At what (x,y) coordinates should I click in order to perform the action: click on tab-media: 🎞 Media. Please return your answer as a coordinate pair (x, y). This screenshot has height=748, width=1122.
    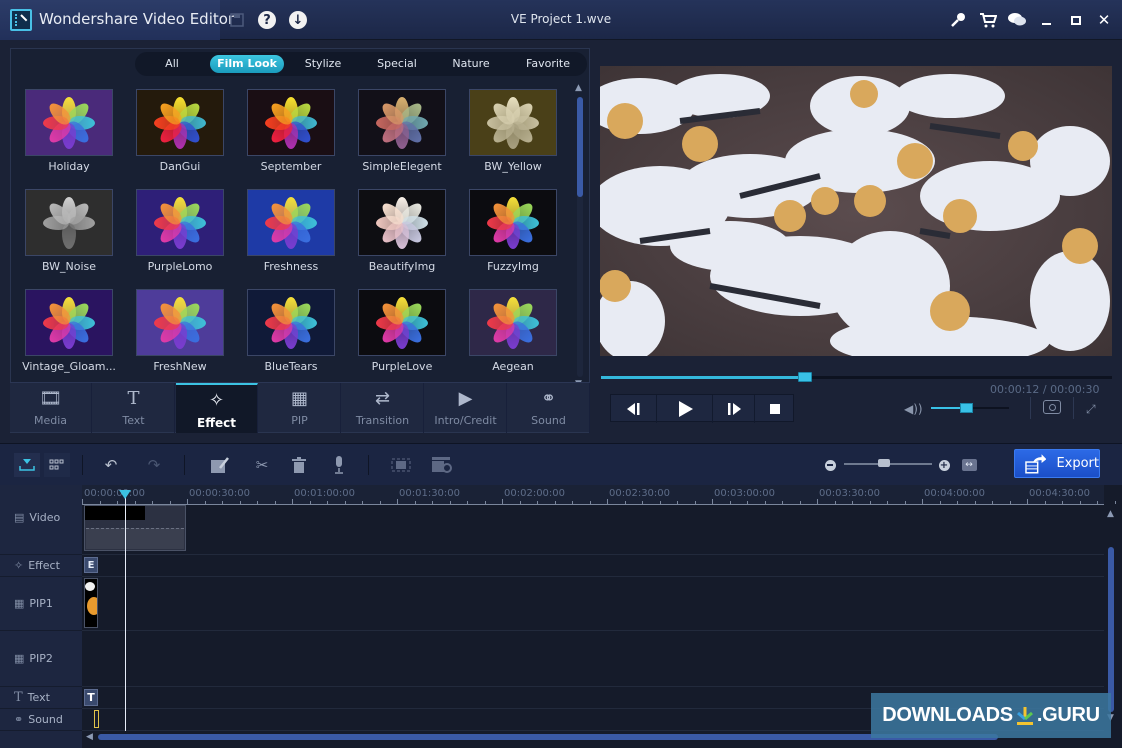
    Looking at the image, I should click on (51, 408).